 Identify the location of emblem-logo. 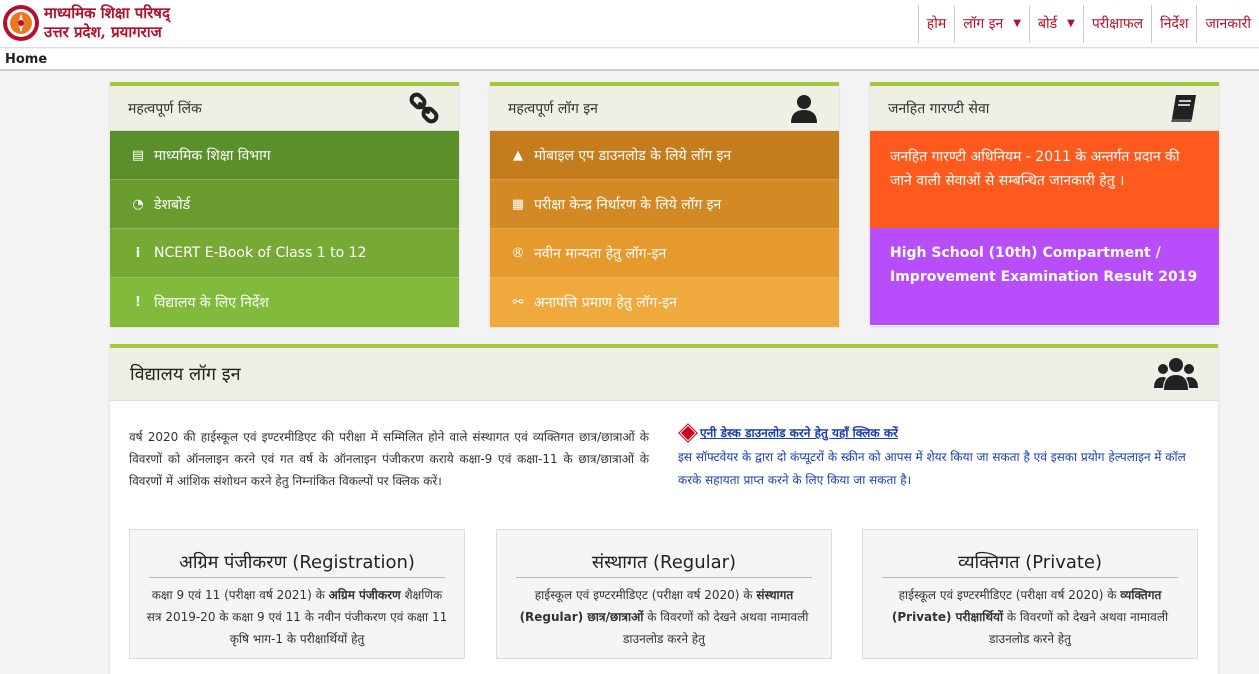
(21, 23).